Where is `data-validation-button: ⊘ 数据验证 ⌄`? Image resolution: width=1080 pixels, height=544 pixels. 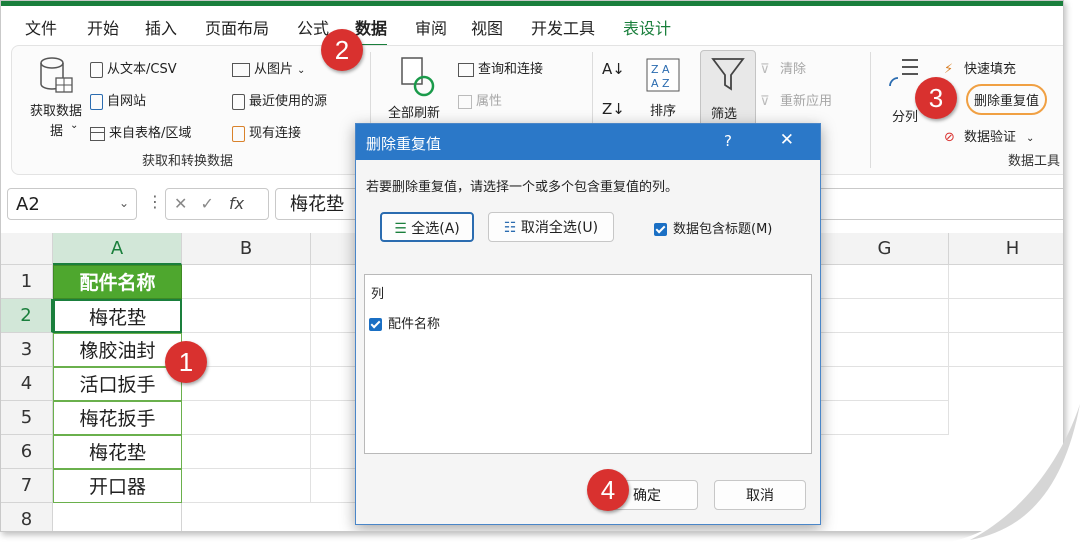
data-validation-button: ⊘ 数据验证 ⌄ is located at coordinates (989, 136).